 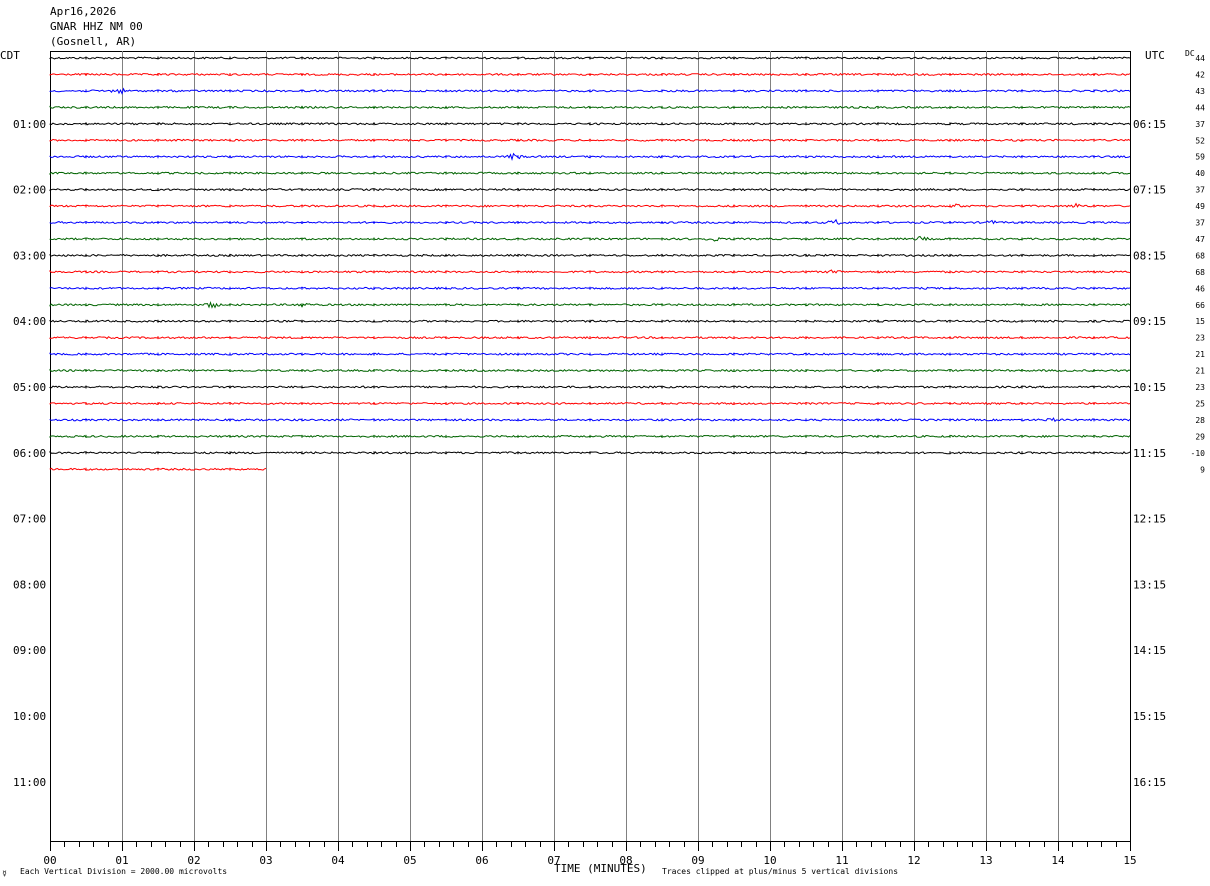 I want to click on right-hour-label: 16:15, so click(x=1149, y=782).